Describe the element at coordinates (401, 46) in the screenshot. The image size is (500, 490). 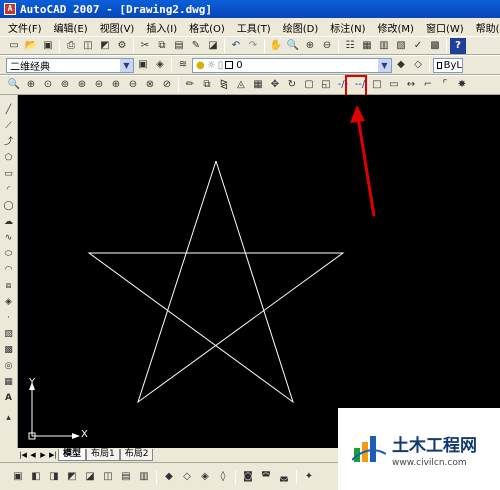
I see `sheet-set-icon: ▧` at that location.